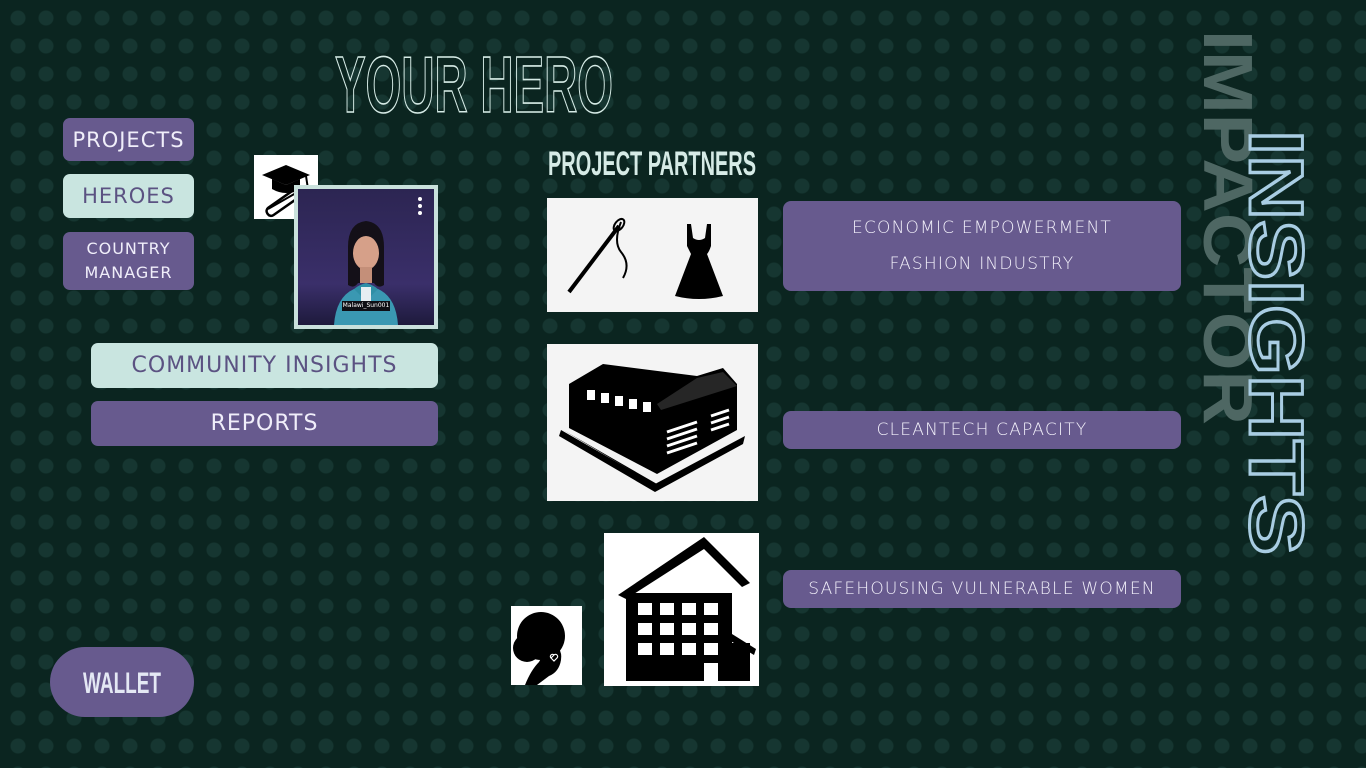 The width and height of the screenshot is (1366, 768). I want to click on hero-avatar-card: Malawi_Sun001, so click(366, 257).